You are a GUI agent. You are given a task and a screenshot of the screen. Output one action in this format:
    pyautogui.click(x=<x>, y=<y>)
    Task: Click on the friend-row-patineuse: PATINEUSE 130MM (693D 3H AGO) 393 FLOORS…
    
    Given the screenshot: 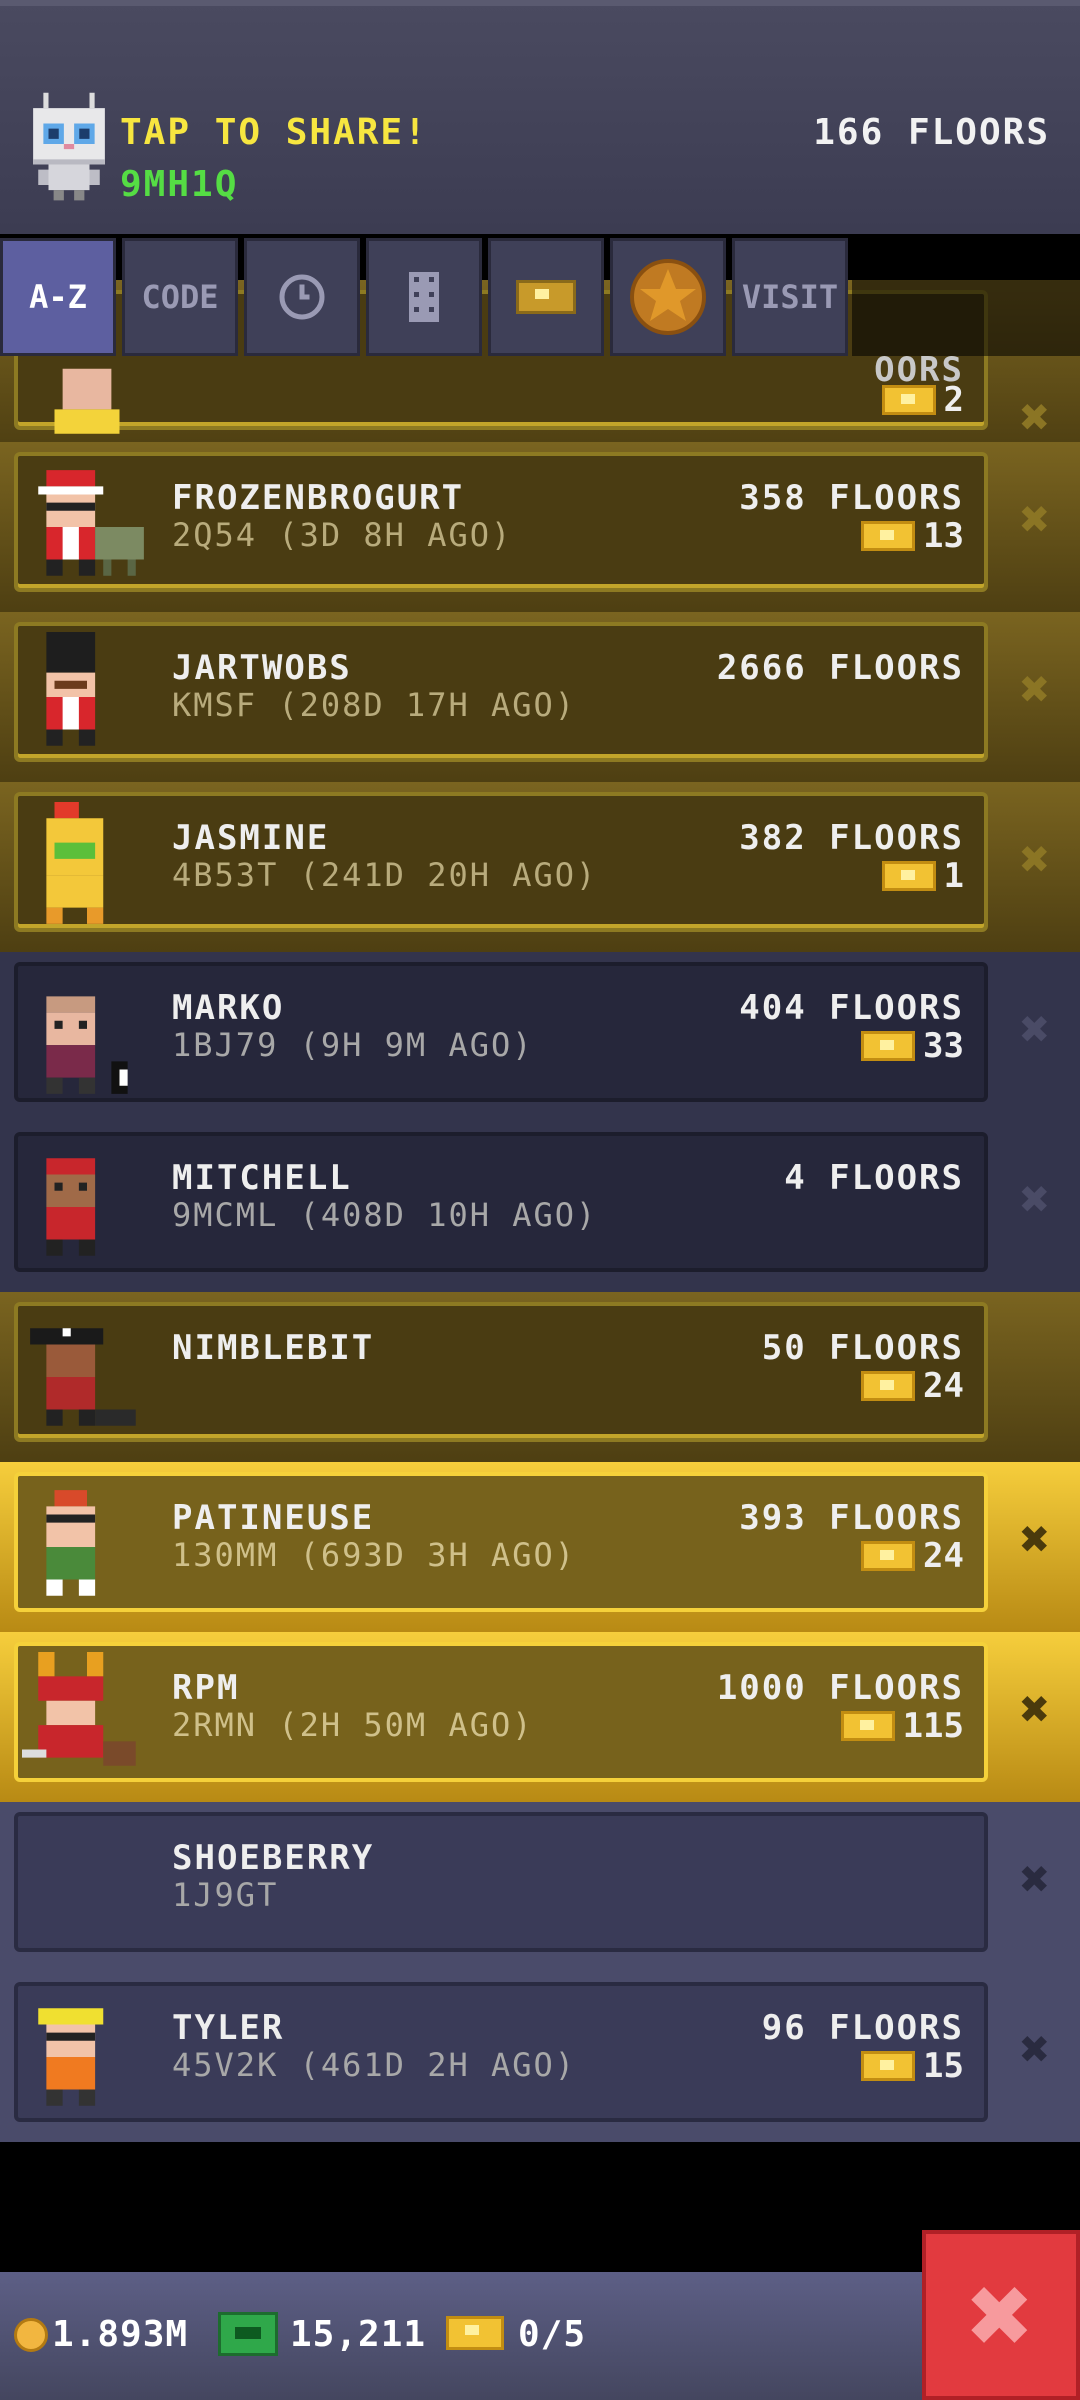 What is the action you would take?
    pyautogui.click(x=540, y=1547)
    